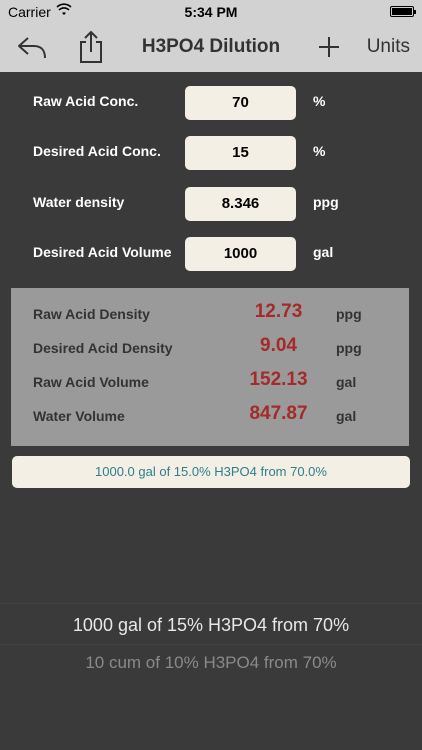 This screenshot has width=422, height=750. I want to click on raw-acid-density-label: Raw Acid Density, so click(91, 314).